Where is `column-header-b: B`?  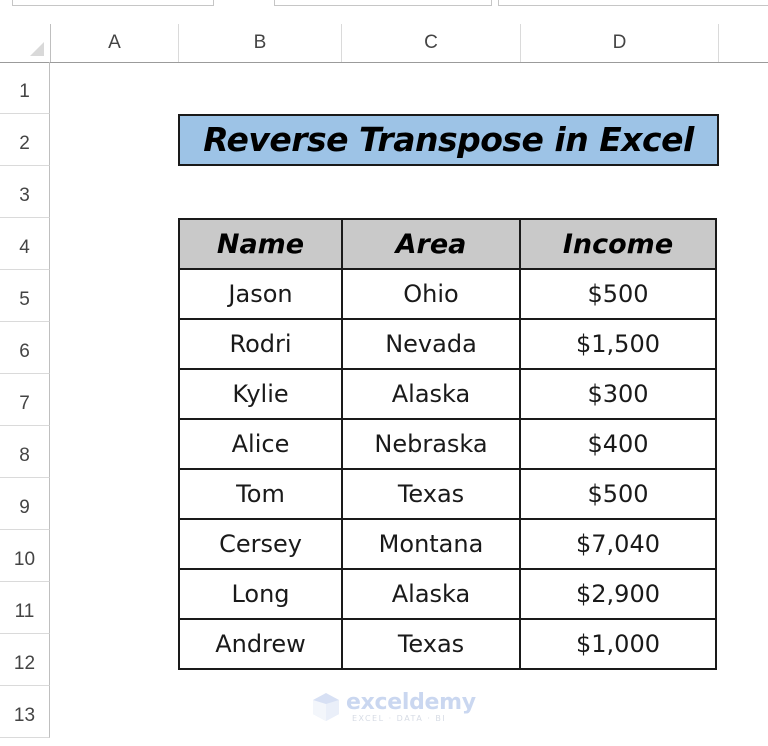
column-header-b: B is located at coordinates (260, 43).